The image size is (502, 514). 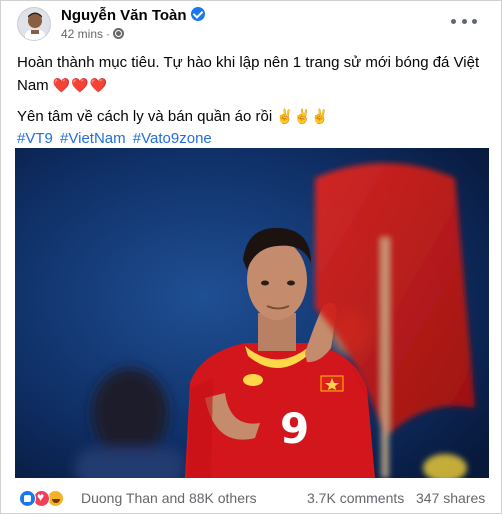 What do you see at coordinates (197, 14) in the screenshot?
I see `verified-icon` at bounding box center [197, 14].